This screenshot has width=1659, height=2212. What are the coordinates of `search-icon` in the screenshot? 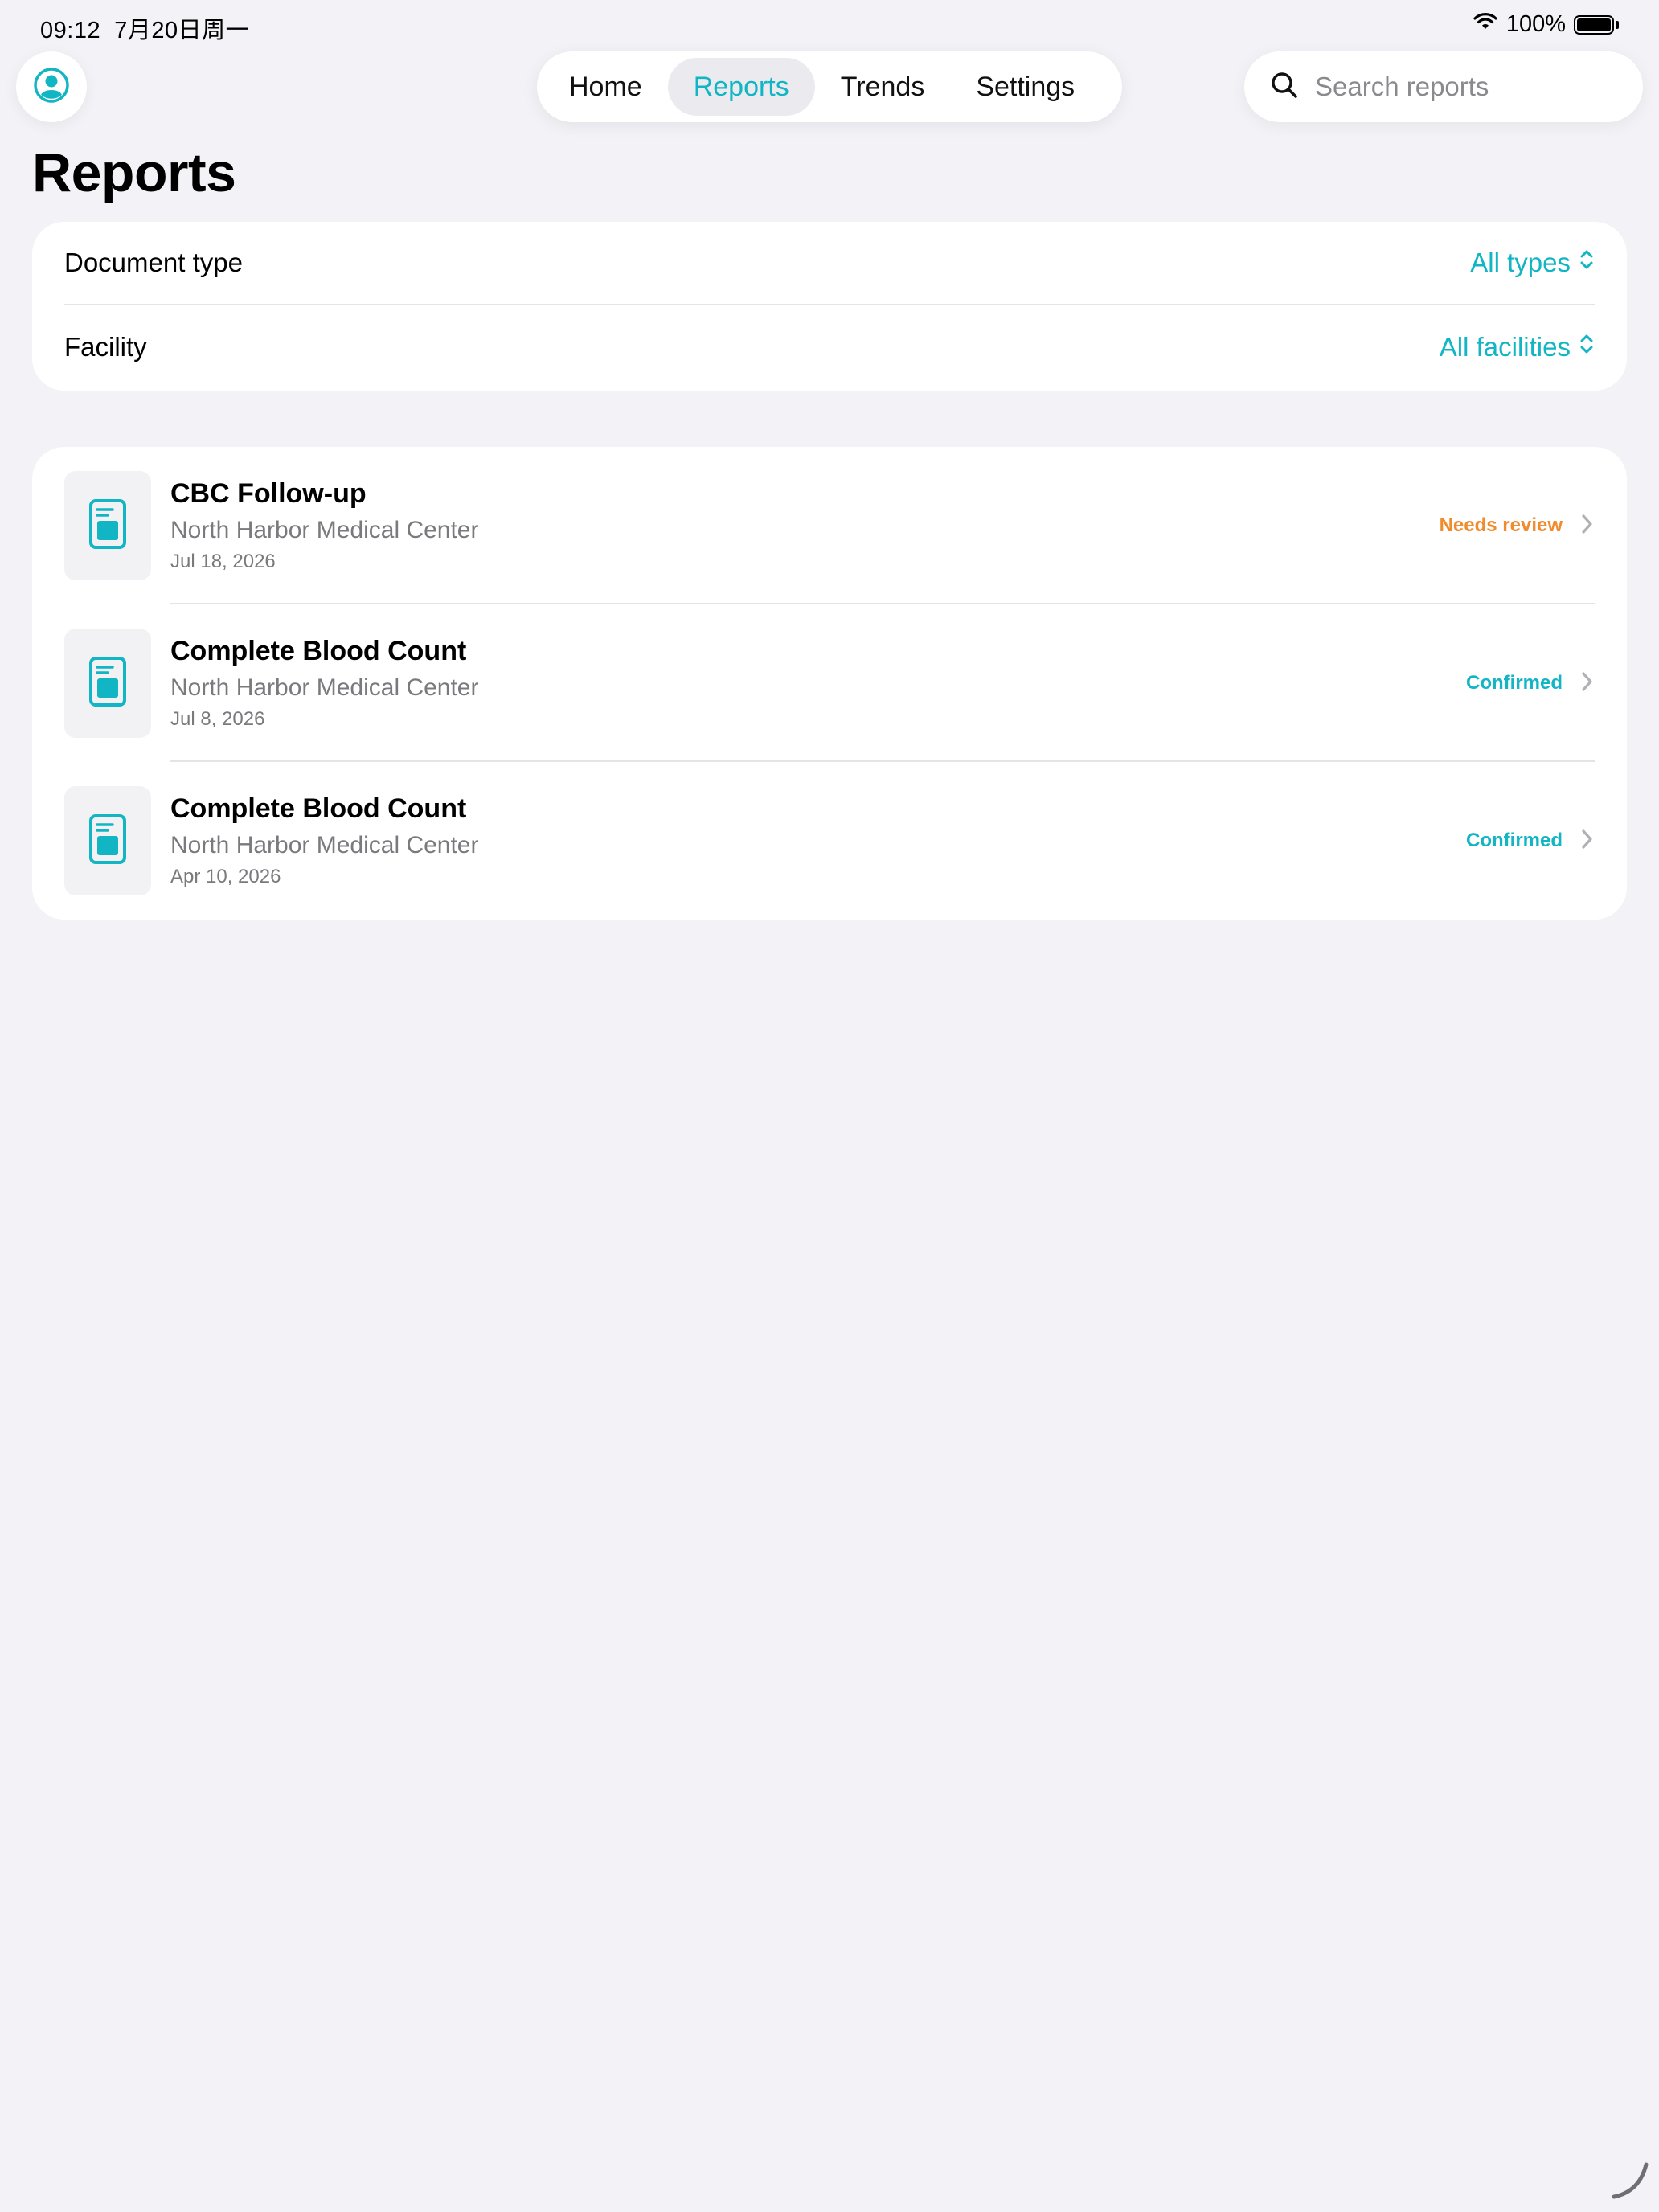 It's located at (1284, 87).